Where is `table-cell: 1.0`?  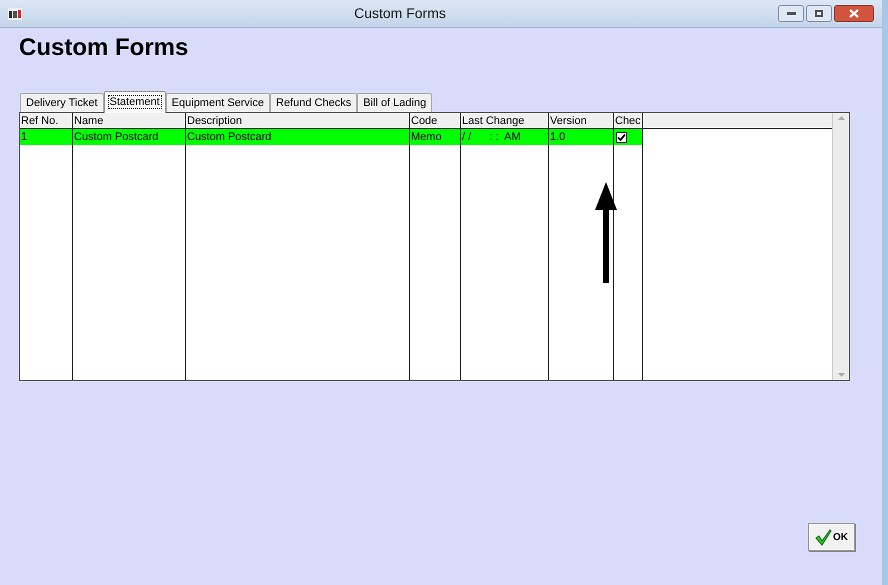 table-cell: 1.0 is located at coordinates (581, 137).